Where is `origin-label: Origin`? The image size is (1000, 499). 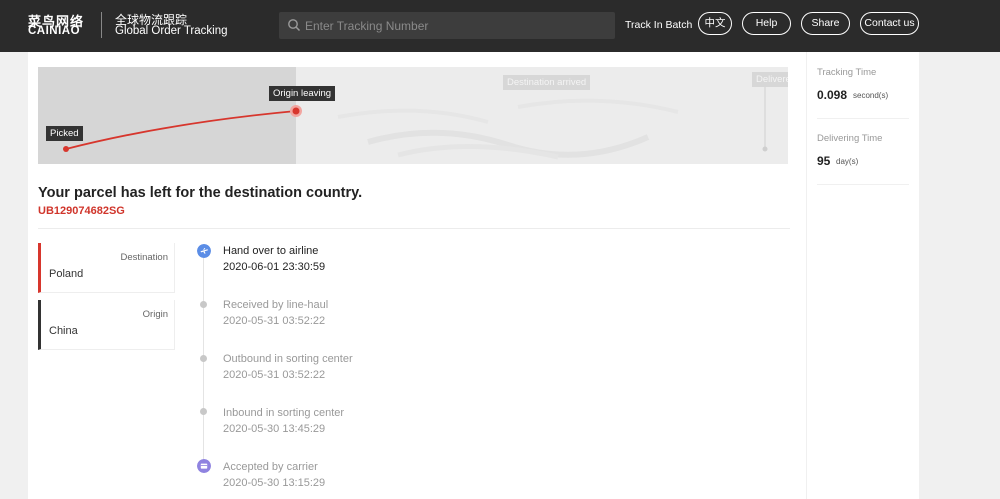 origin-label: Origin is located at coordinates (155, 314).